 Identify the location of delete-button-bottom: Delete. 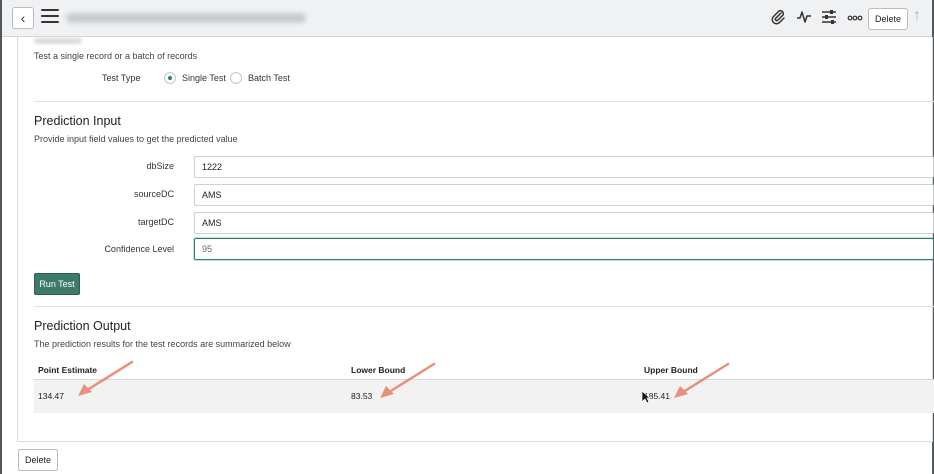
(38, 460).